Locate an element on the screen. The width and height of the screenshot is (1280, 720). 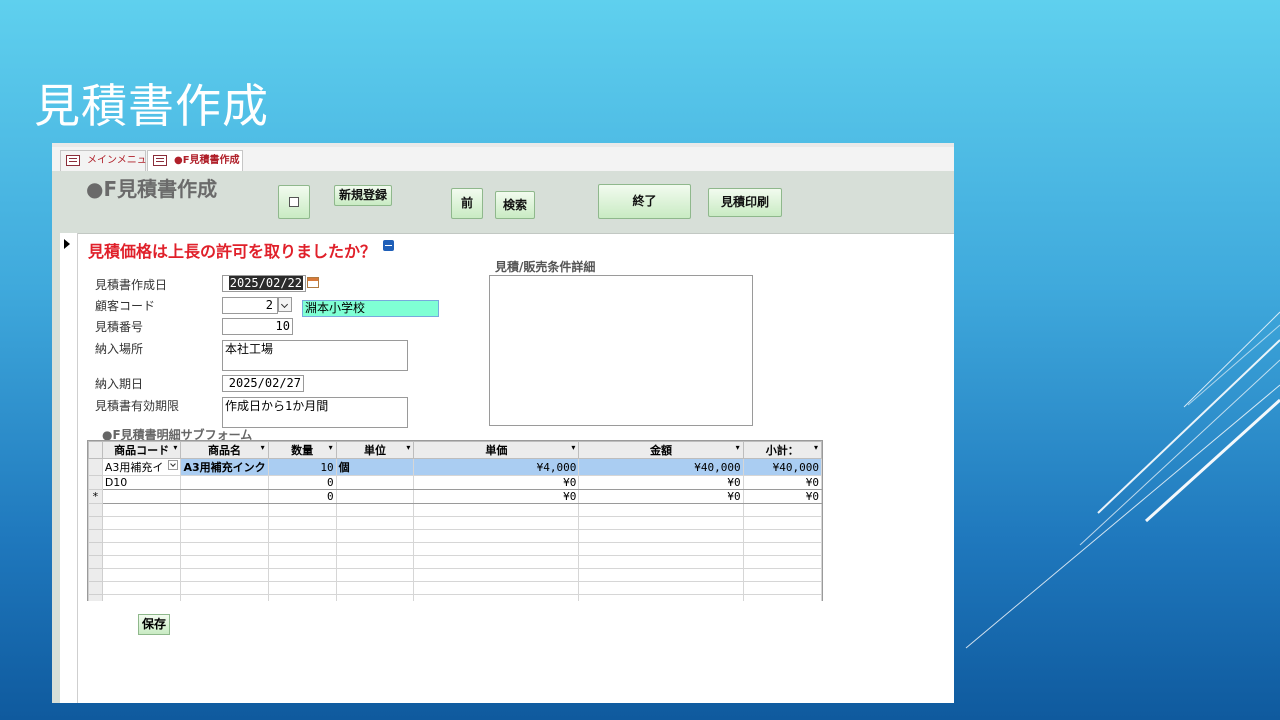
slide-title: 見積書作成 is located at coordinates (151, 106).